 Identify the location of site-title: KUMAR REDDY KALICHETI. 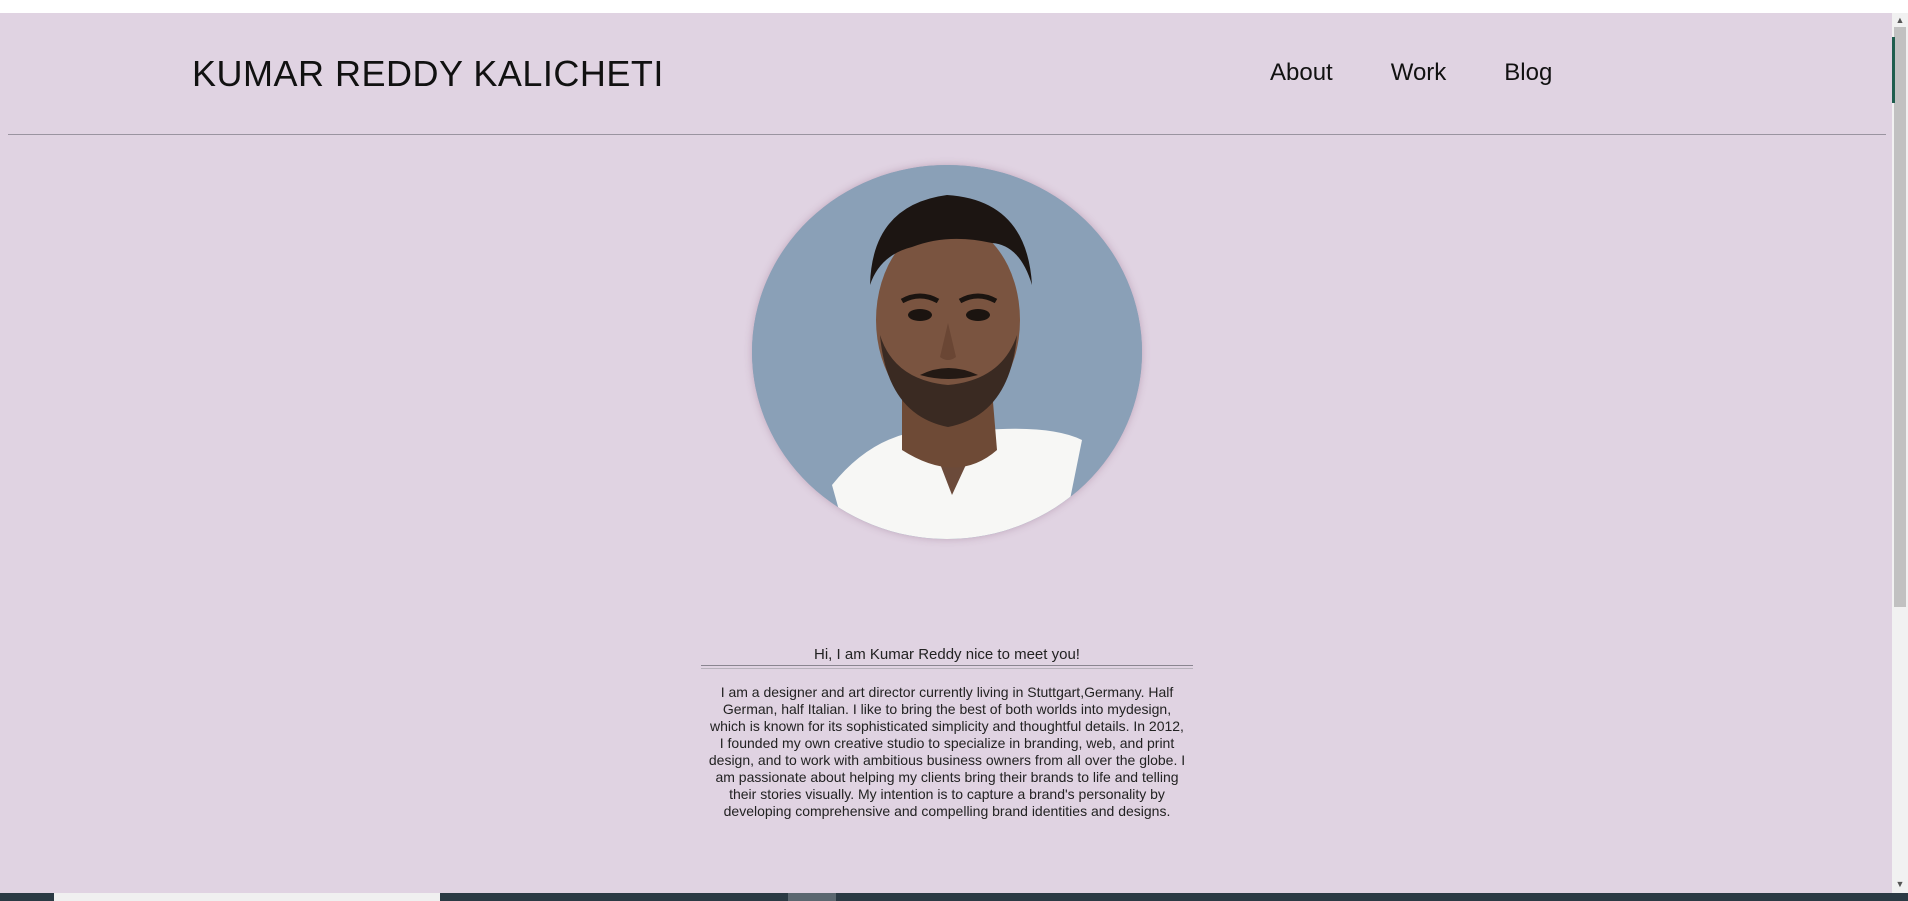
(428, 74).